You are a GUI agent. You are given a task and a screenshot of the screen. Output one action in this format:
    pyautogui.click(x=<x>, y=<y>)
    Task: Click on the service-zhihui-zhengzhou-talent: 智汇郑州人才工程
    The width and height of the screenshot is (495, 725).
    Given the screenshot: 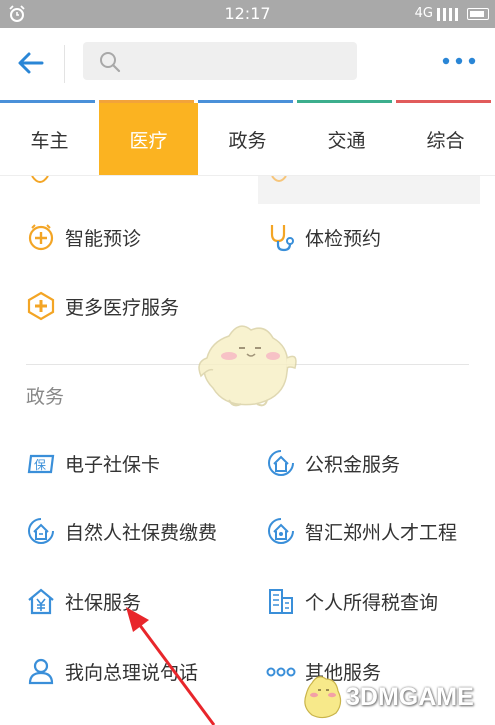 What is the action you would take?
    pyautogui.click(x=361, y=531)
    